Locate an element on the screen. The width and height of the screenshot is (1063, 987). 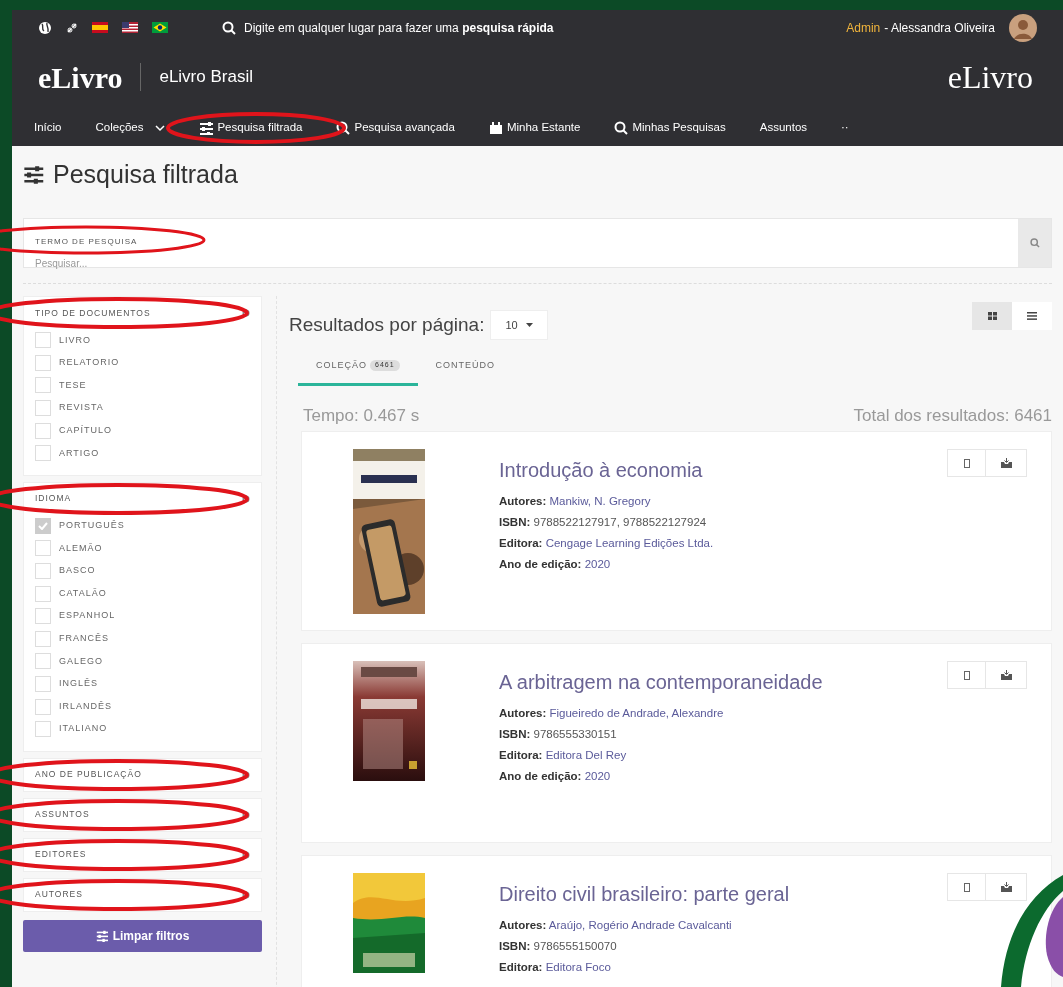
book-field: Editora: Cengage Learning Edições Ltda. is located at coordinates (723, 543).